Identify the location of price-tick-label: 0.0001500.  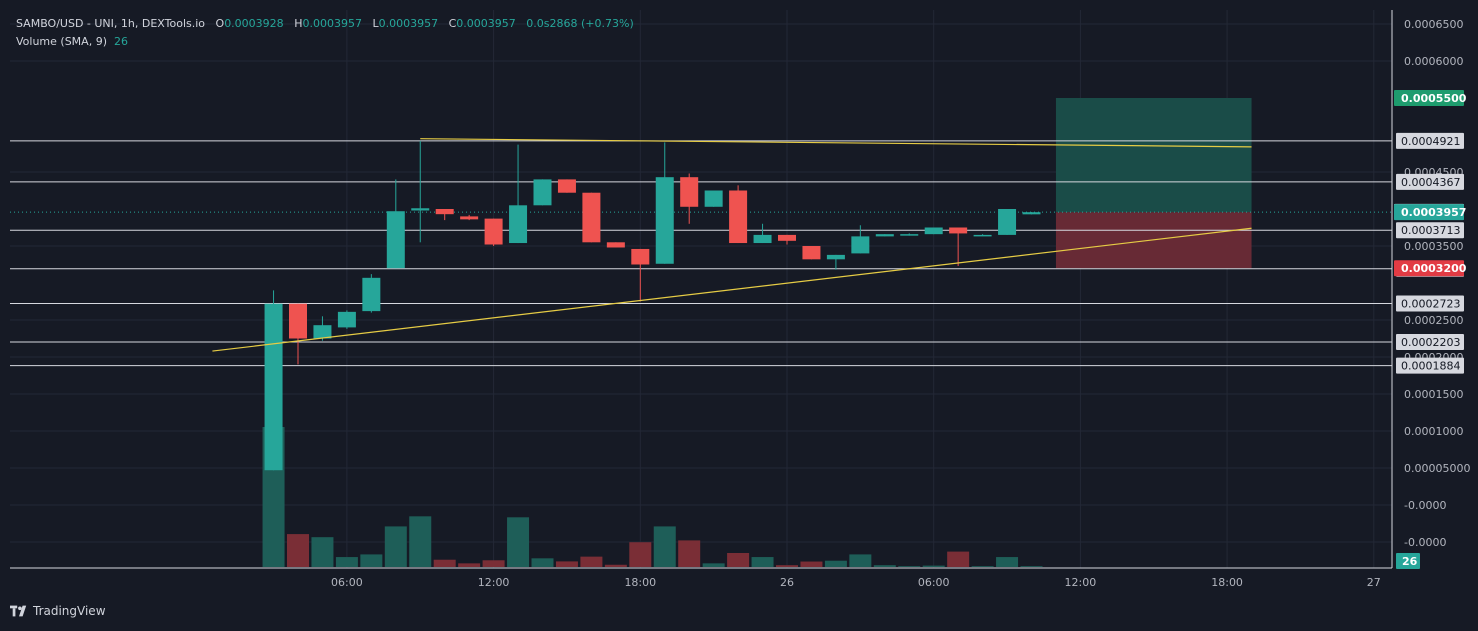
(1434, 394).